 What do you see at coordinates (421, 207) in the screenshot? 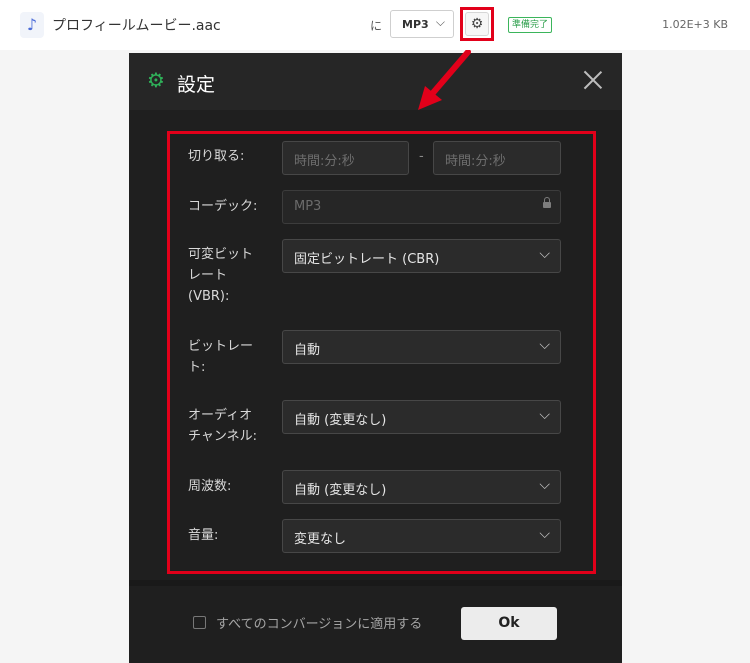
I see `codec-field: MP3` at bounding box center [421, 207].